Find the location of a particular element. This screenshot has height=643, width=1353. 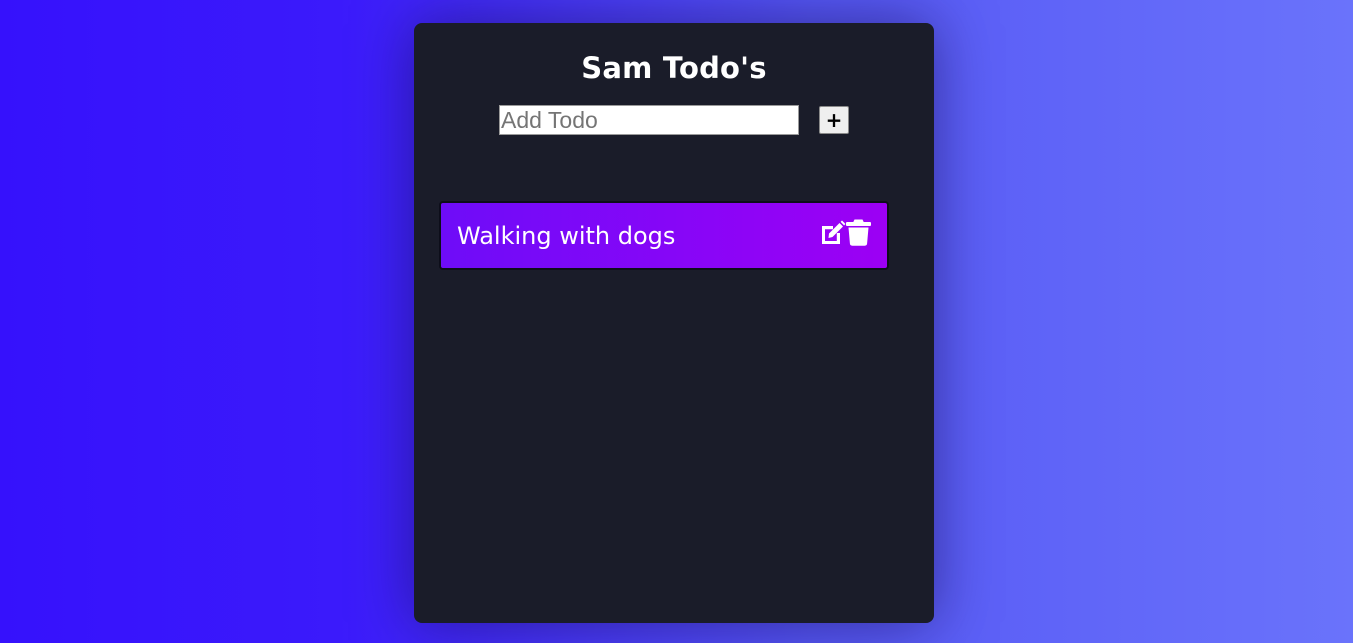

todo-actions is located at coordinates (845, 232).